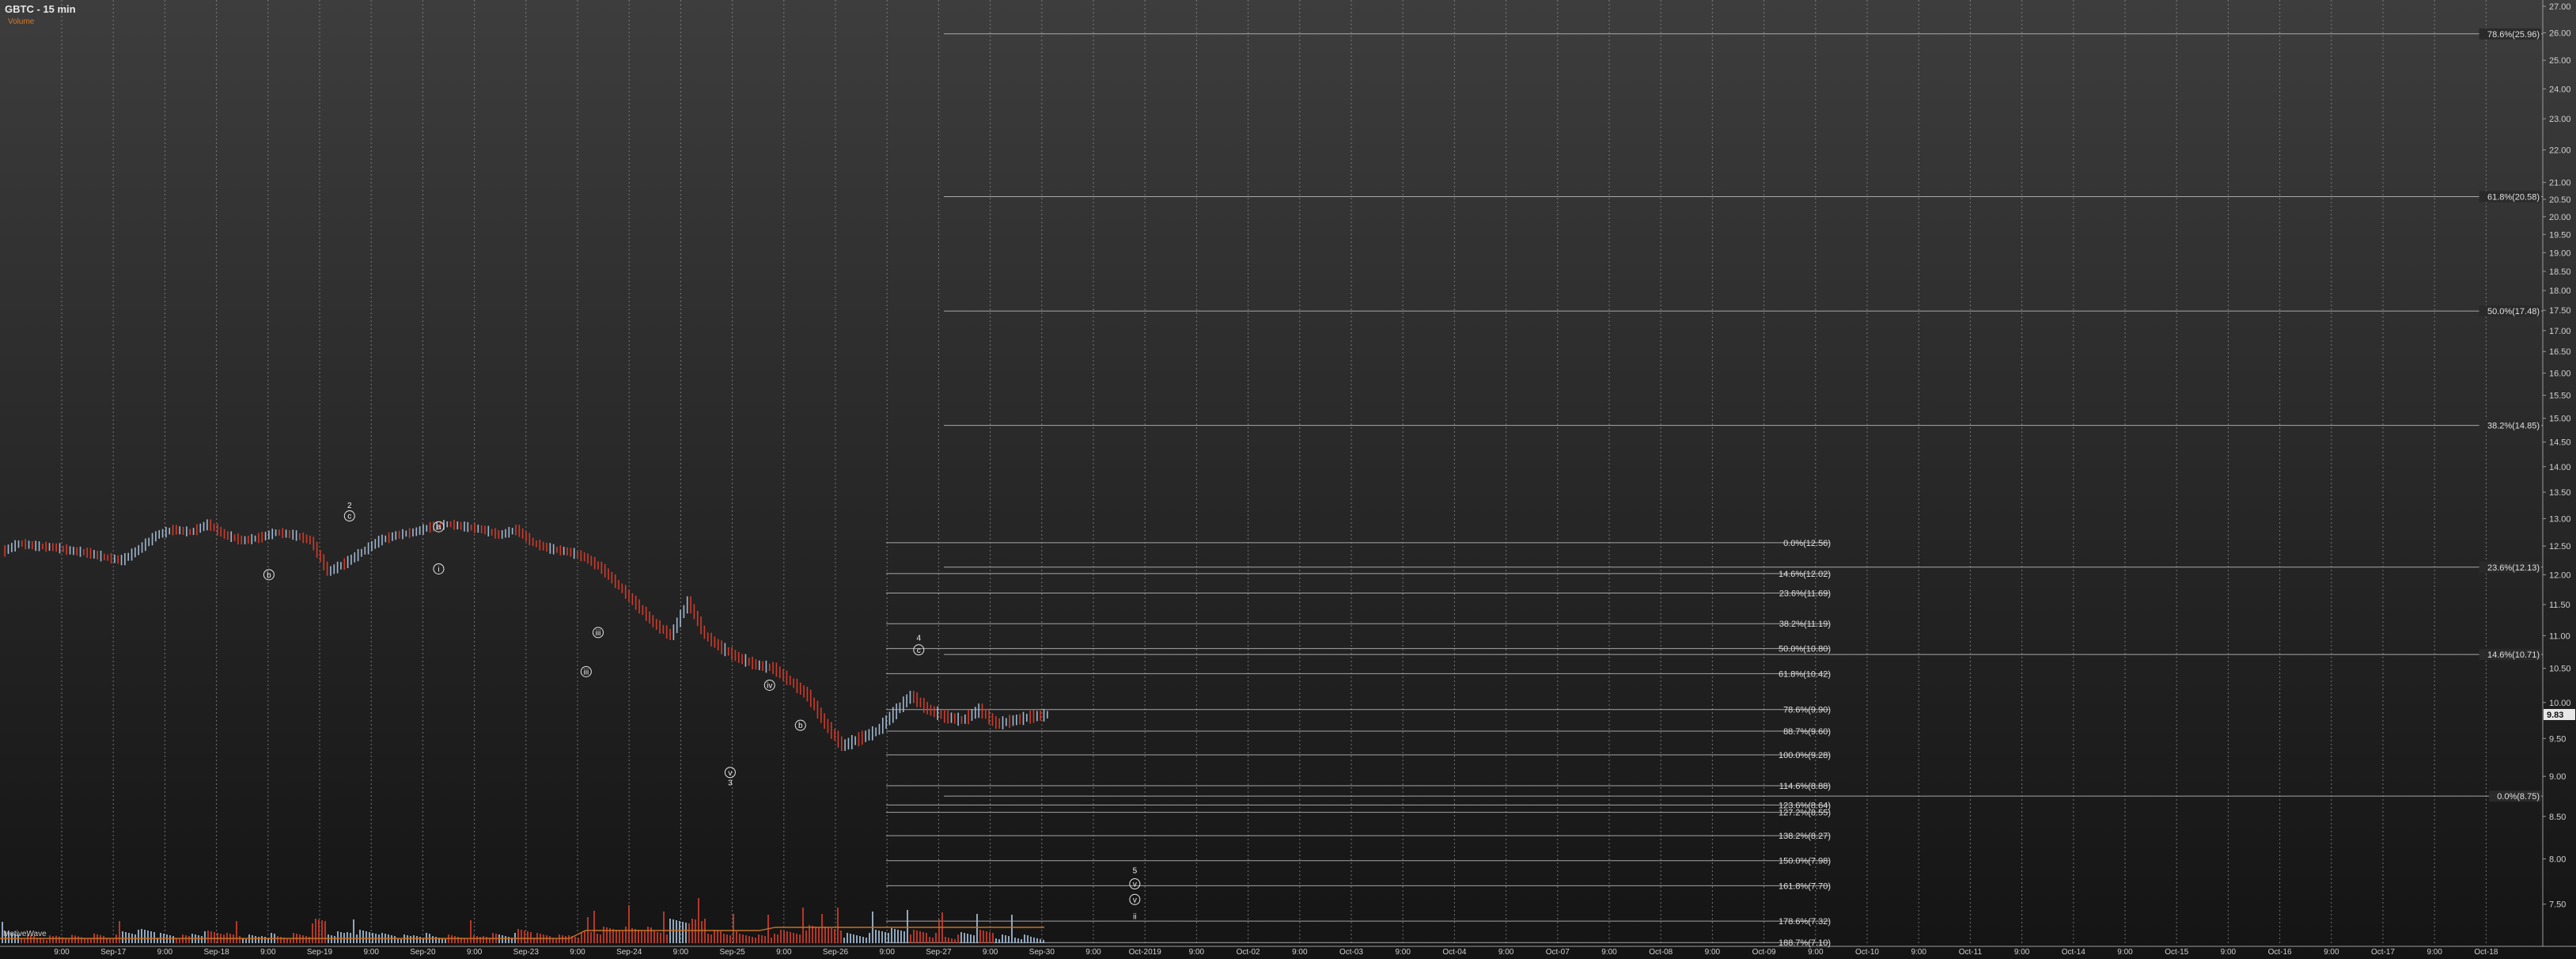 The image size is (2576, 959). What do you see at coordinates (526, 952) in the screenshot?
I see `x-tick-label: Sep-23` at bounding box center [526, 952].